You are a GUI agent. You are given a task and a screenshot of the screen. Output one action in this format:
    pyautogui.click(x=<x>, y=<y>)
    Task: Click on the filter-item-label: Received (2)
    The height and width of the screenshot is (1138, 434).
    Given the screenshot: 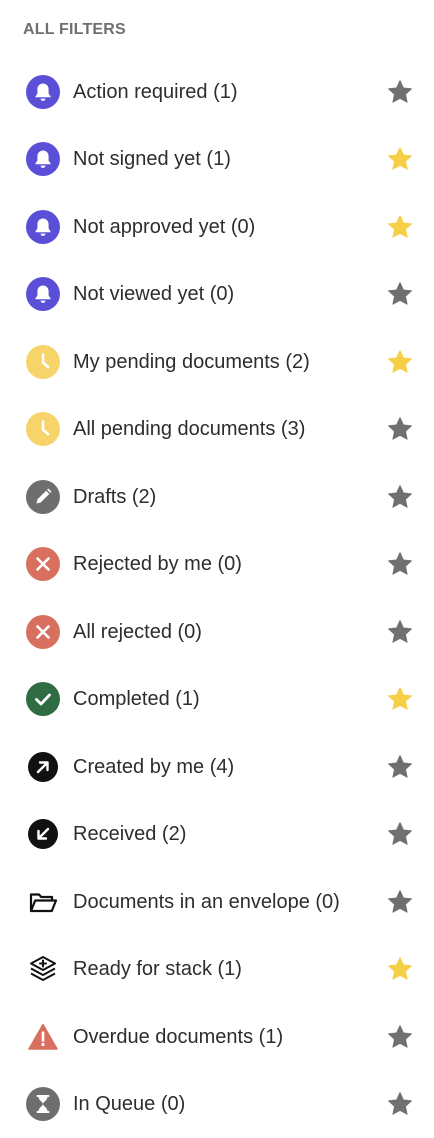 What is the action you would take?
    pyautogui.click(x=130, y=834)
    